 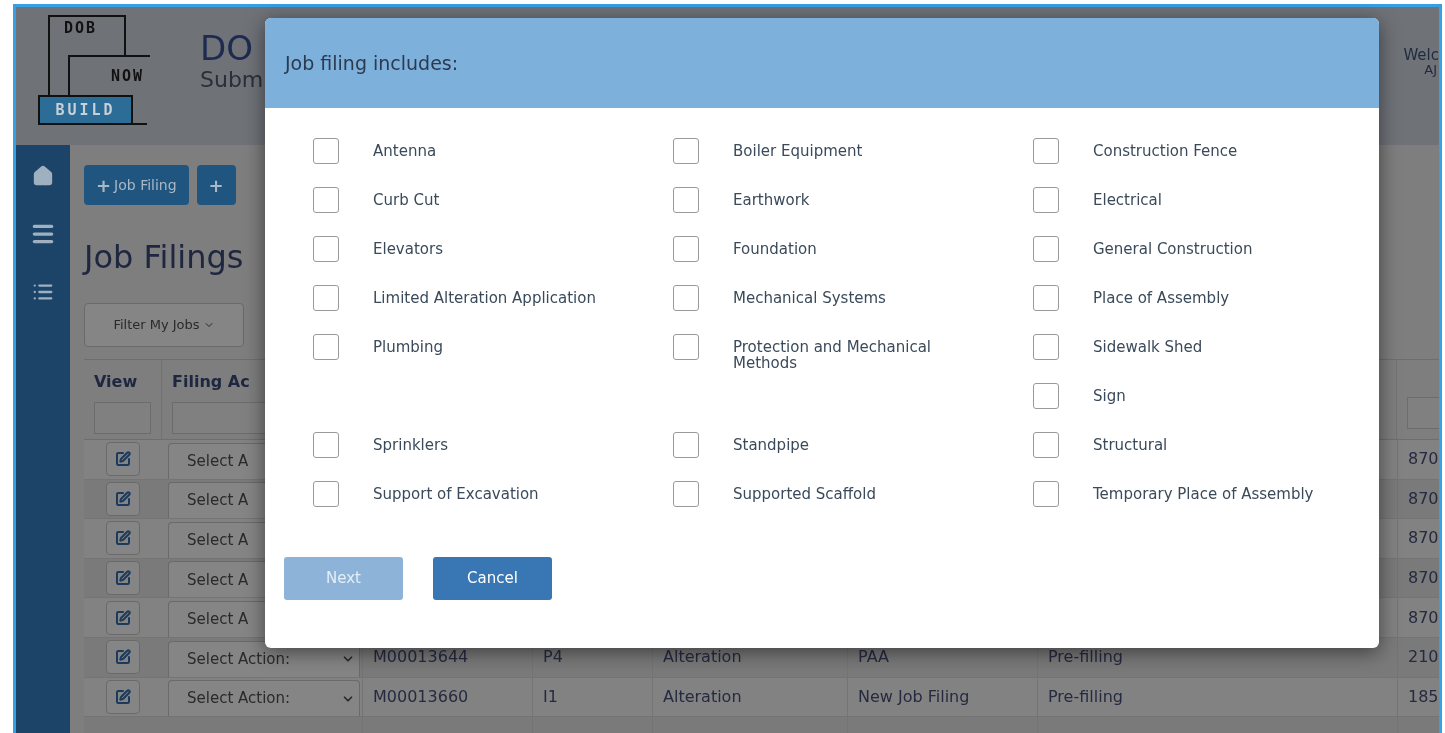 I want to click on table-cell-text: PAA, so click(x=873, y=657).